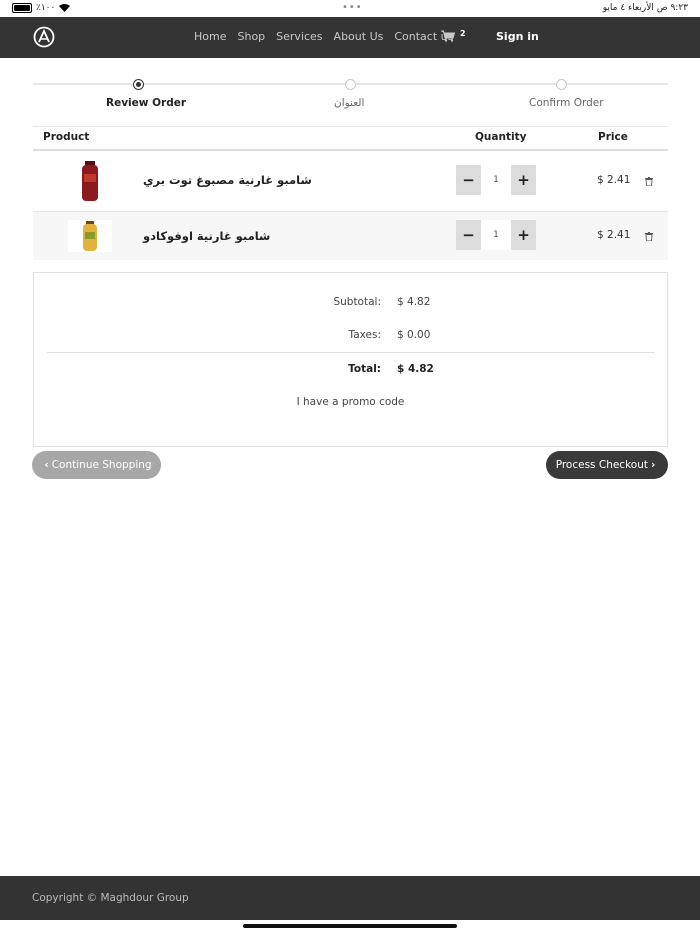 This screenshot has width=700, height=934. Describe the element at coordinates (350, 126) in the screenshot. I see `table-top-border` at that location.